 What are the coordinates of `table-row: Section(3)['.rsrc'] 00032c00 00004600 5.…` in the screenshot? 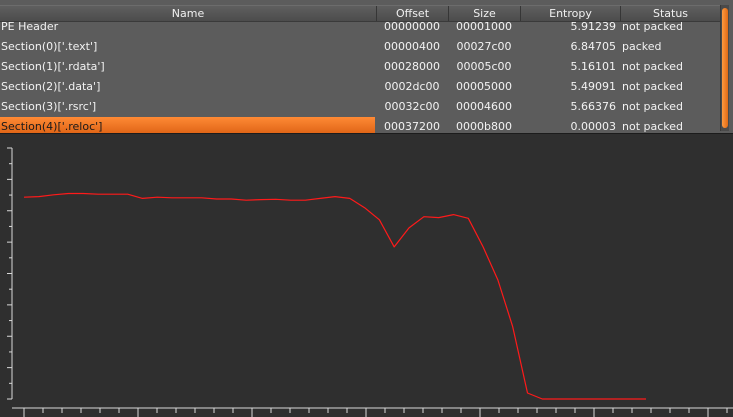 It's located at (360, 107).